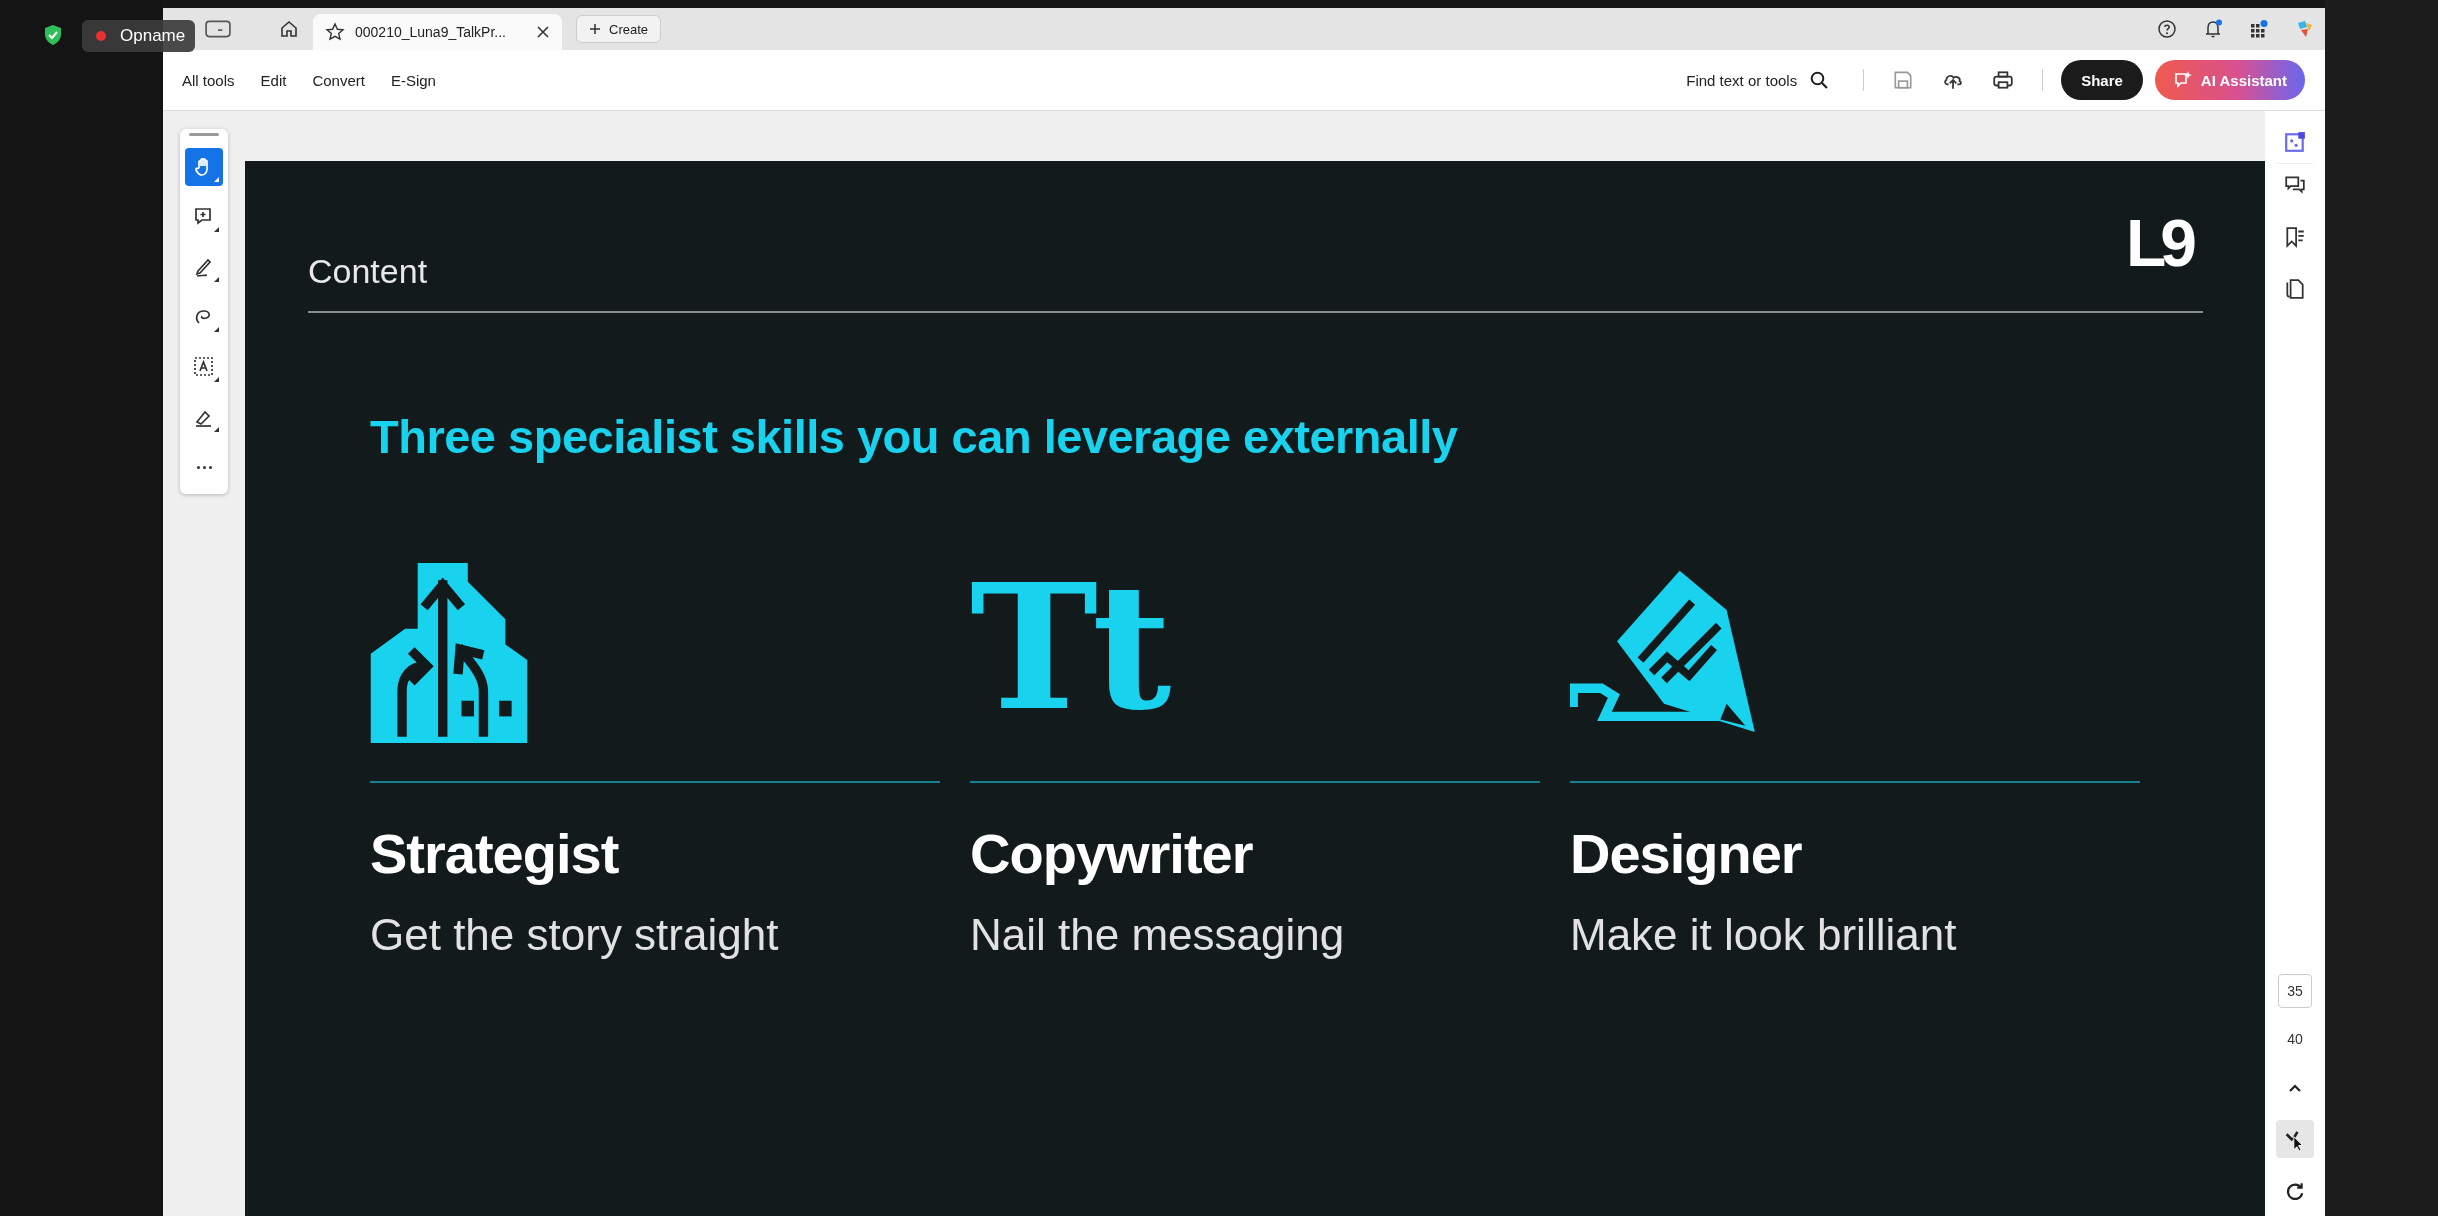 Image resolution: width=2438 pixels, height=1216 pixels. I want to click on print-icon, so click(2003, 80).